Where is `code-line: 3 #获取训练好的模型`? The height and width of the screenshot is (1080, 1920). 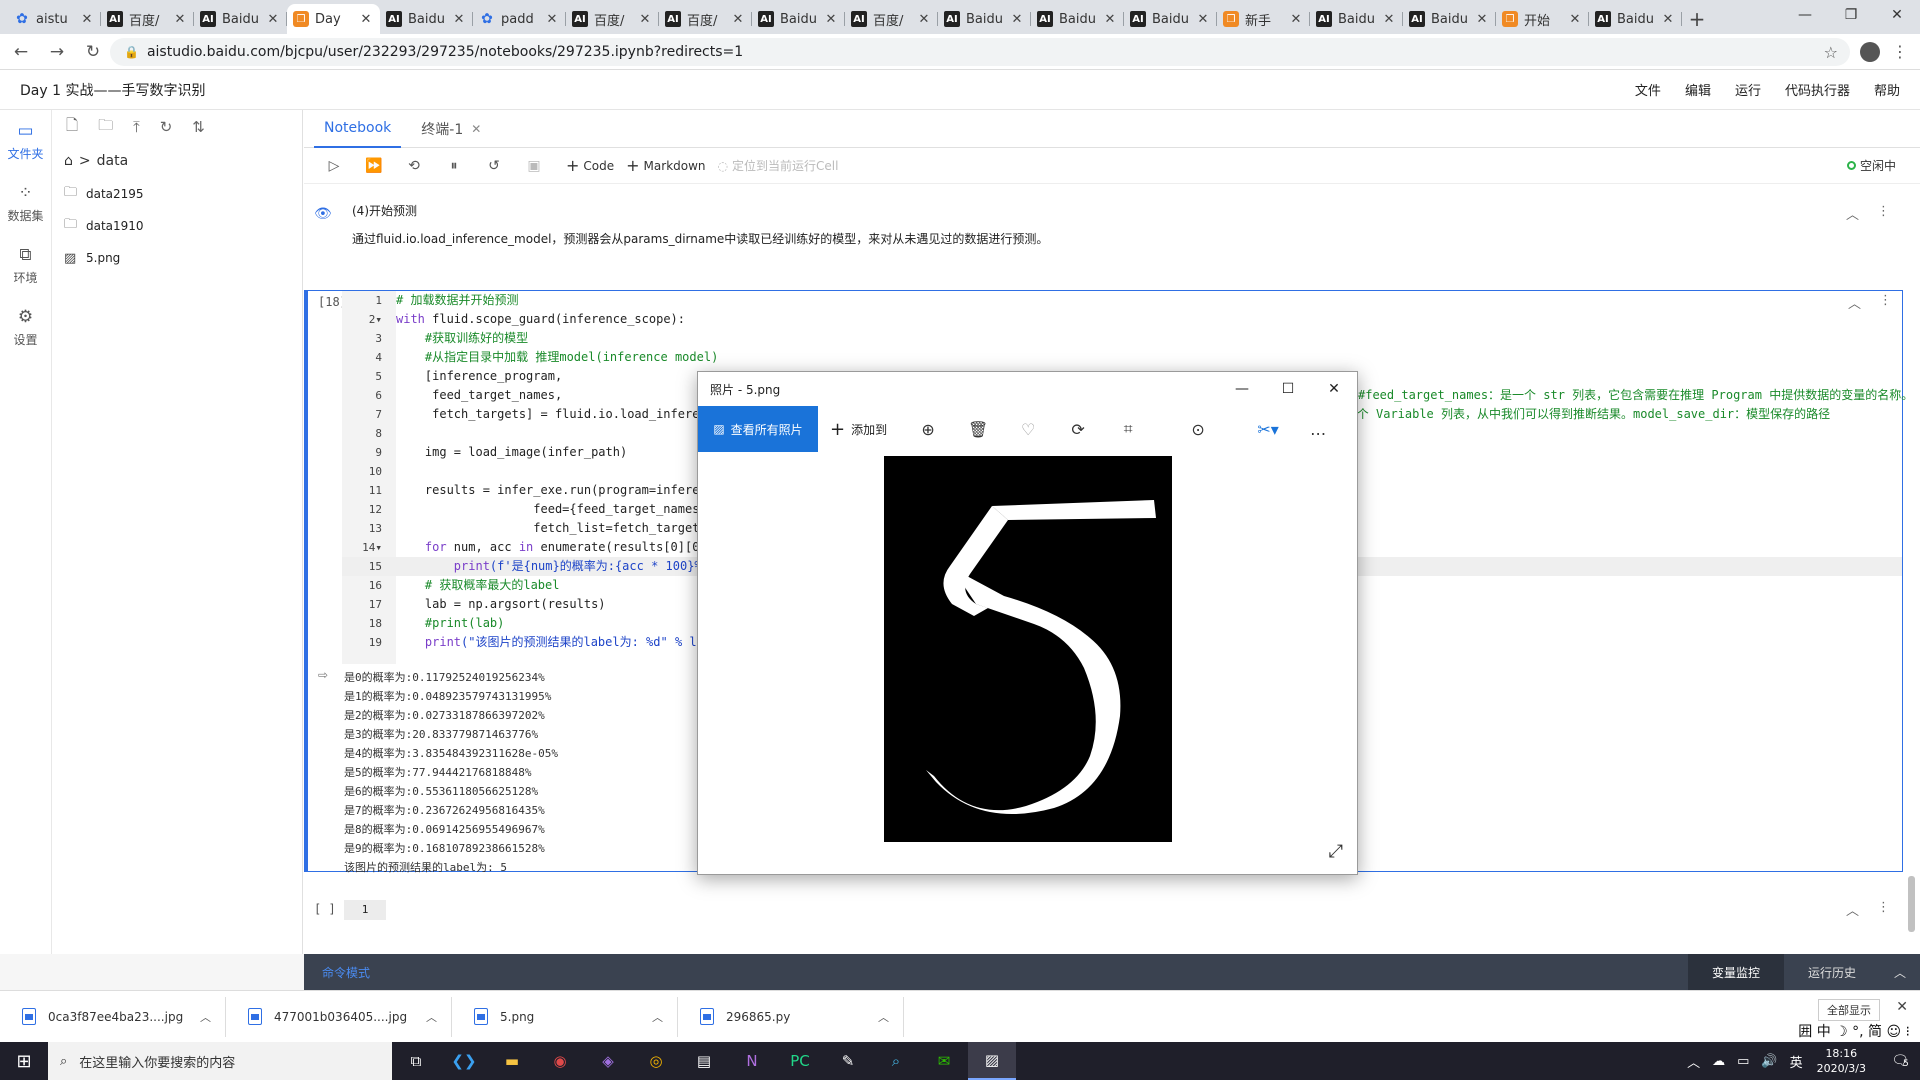
code-line: 3 #获取训练好的模型 is located at coordinates (1122, 338).